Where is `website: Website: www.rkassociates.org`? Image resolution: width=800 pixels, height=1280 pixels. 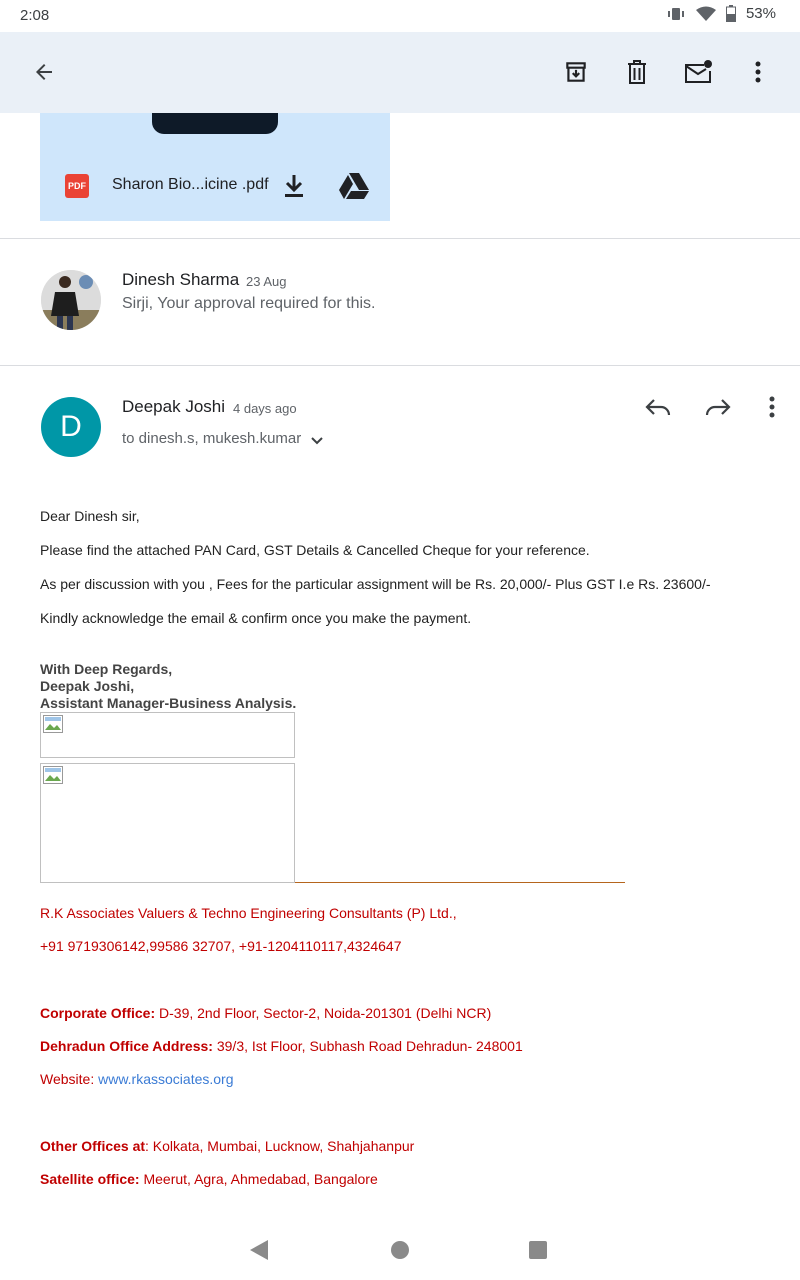
website: Website: www.rkassociates.org is located at coordinates (137, 1079).